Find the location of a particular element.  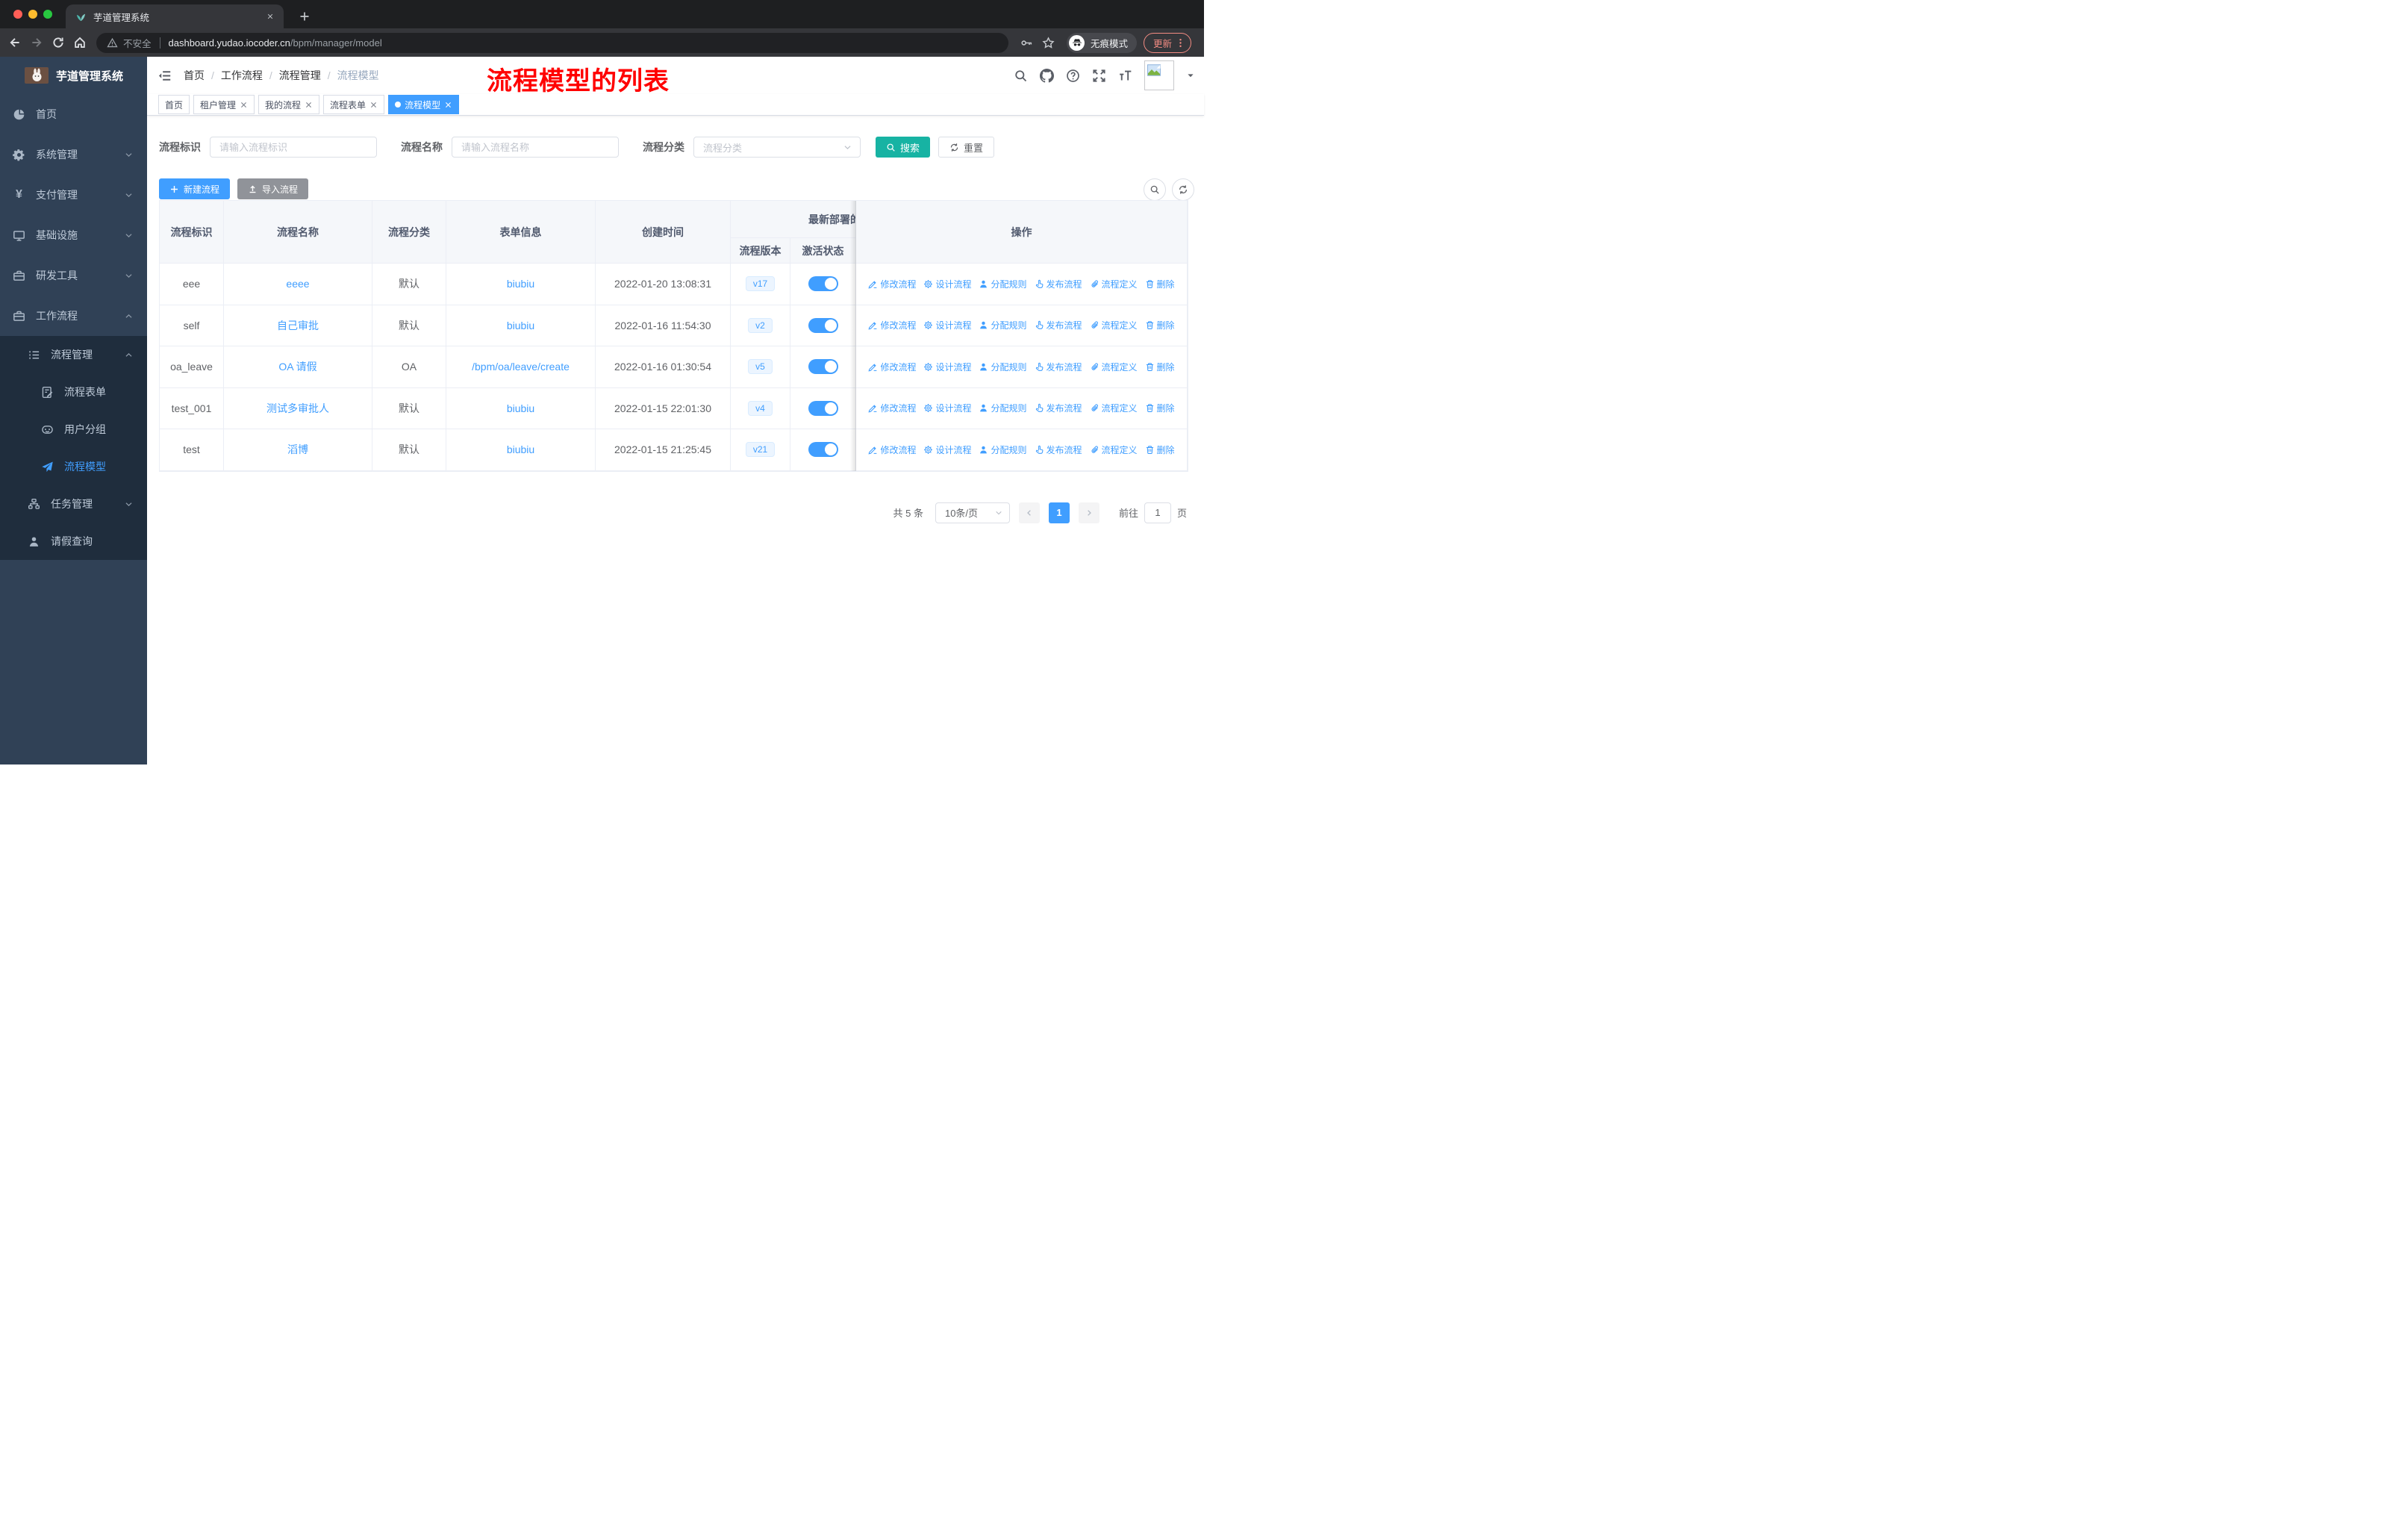

form-info-link: /bpm/oa/leave/create is located at coordinates (521, 367).